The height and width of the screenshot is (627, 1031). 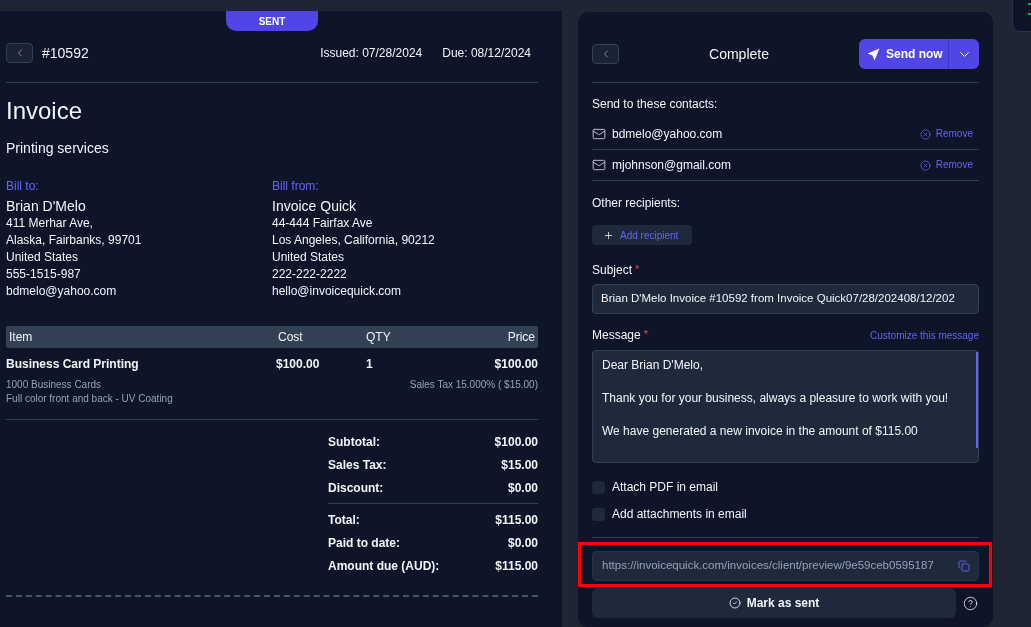 What do you see at coordinates (665, 487) in the screenshot?
I see `checkbox-label: Attach PDF in email` at bounding box center [665, 487].